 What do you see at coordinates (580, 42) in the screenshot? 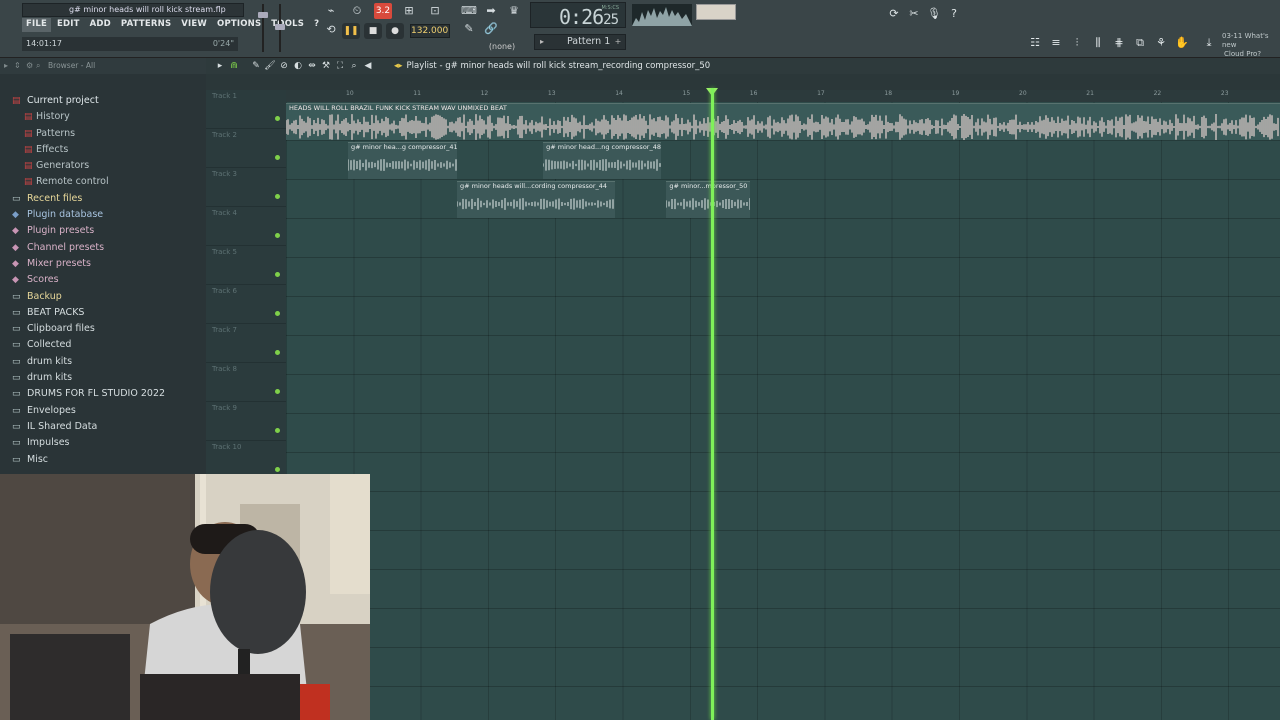
I see `pattern-selector: ▸ Pattern 1 +` at bounding box center [580, 42].